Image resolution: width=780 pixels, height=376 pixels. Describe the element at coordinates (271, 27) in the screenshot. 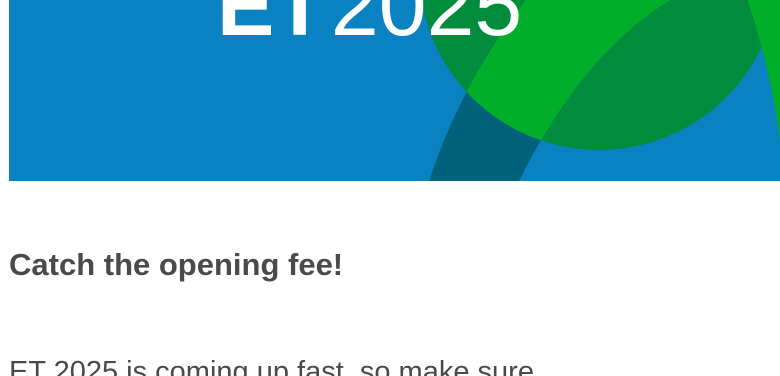

I see `hero-title-bold: ET` at that location.